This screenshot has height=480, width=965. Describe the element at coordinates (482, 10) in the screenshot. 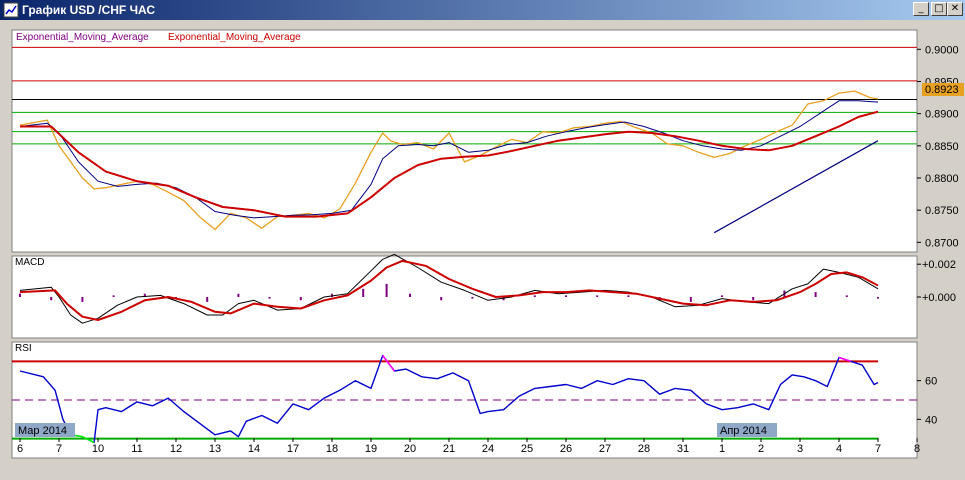

I see `title-bar: График USD /CHF ЧАС _ □ ✕` at that location.